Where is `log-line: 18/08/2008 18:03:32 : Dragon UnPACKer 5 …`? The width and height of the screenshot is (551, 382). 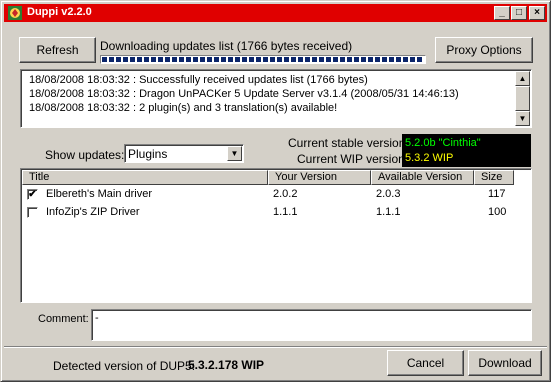 log-line: 18/08/2008 18:03:32 : Dragon UnPACKer 5 … is located at coordinates (244, 94).